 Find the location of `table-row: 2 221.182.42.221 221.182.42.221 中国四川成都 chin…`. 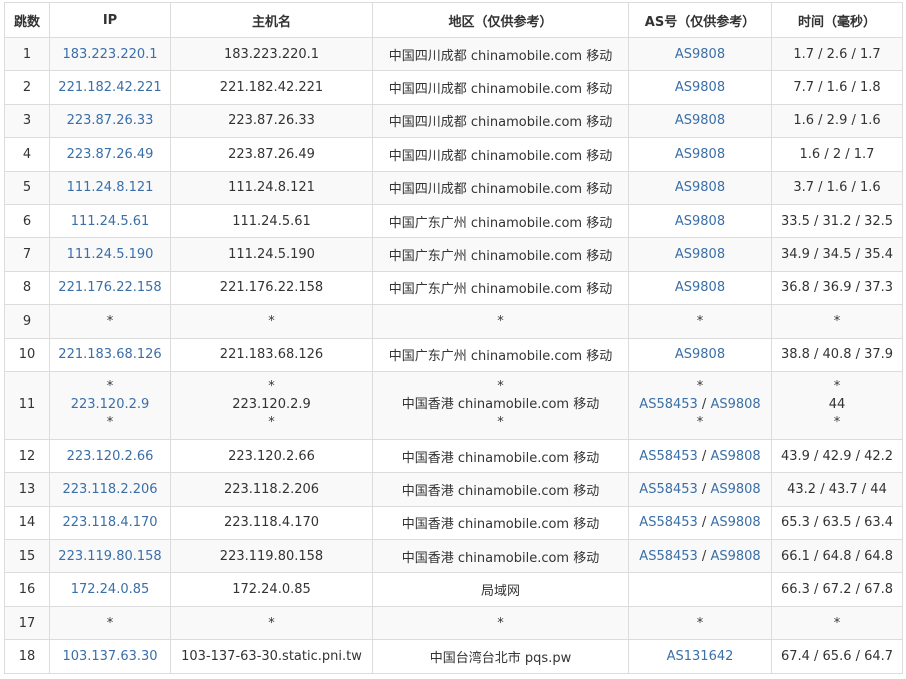

table-row: 2 221.182.42.221 221.182.42.221 中国四川成都 chin… is located at coordinates (453, 87).